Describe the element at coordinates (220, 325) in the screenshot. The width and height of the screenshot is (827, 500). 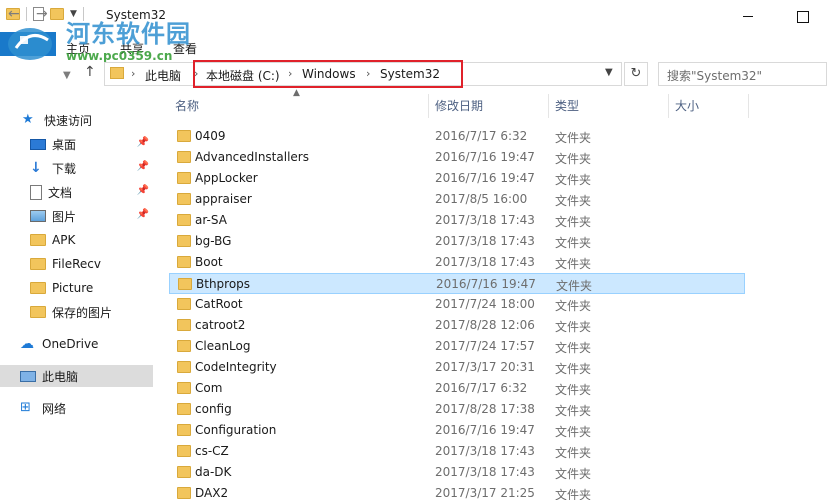
I see `file-name: catroot2` at that location.